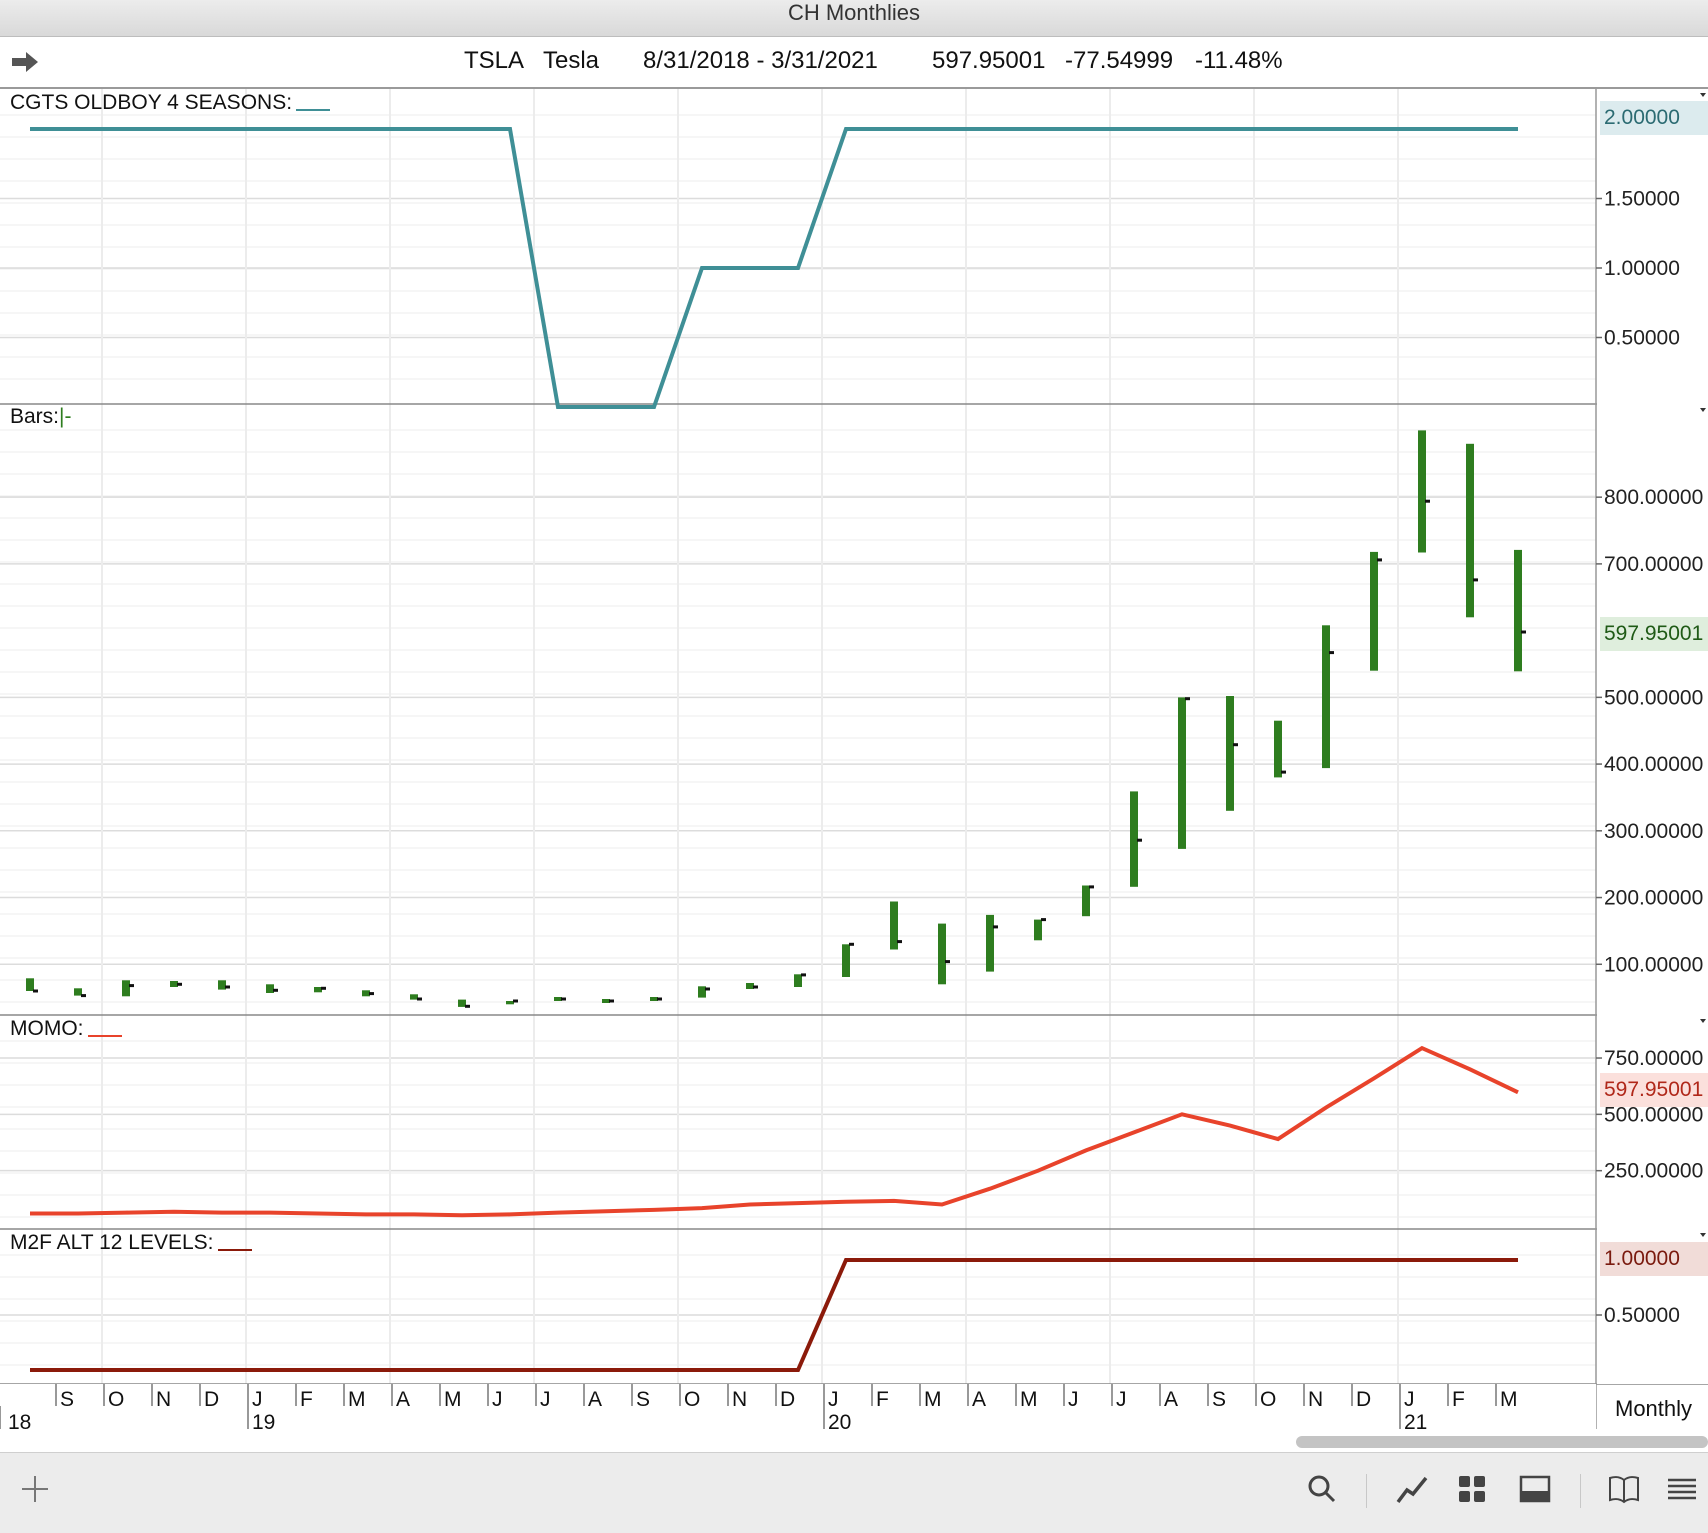 The image size is (1708, 1533). Describe the element at coordinates (1653, 697) in the screenshot. I see `y-tick-label: 500.00000` at that location.